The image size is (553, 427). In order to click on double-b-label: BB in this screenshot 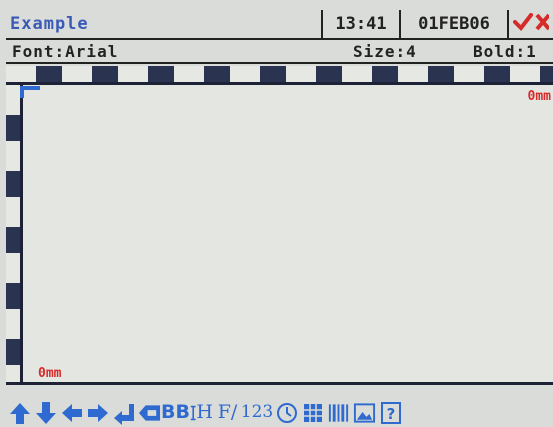, I will do `click(175, 412)`.